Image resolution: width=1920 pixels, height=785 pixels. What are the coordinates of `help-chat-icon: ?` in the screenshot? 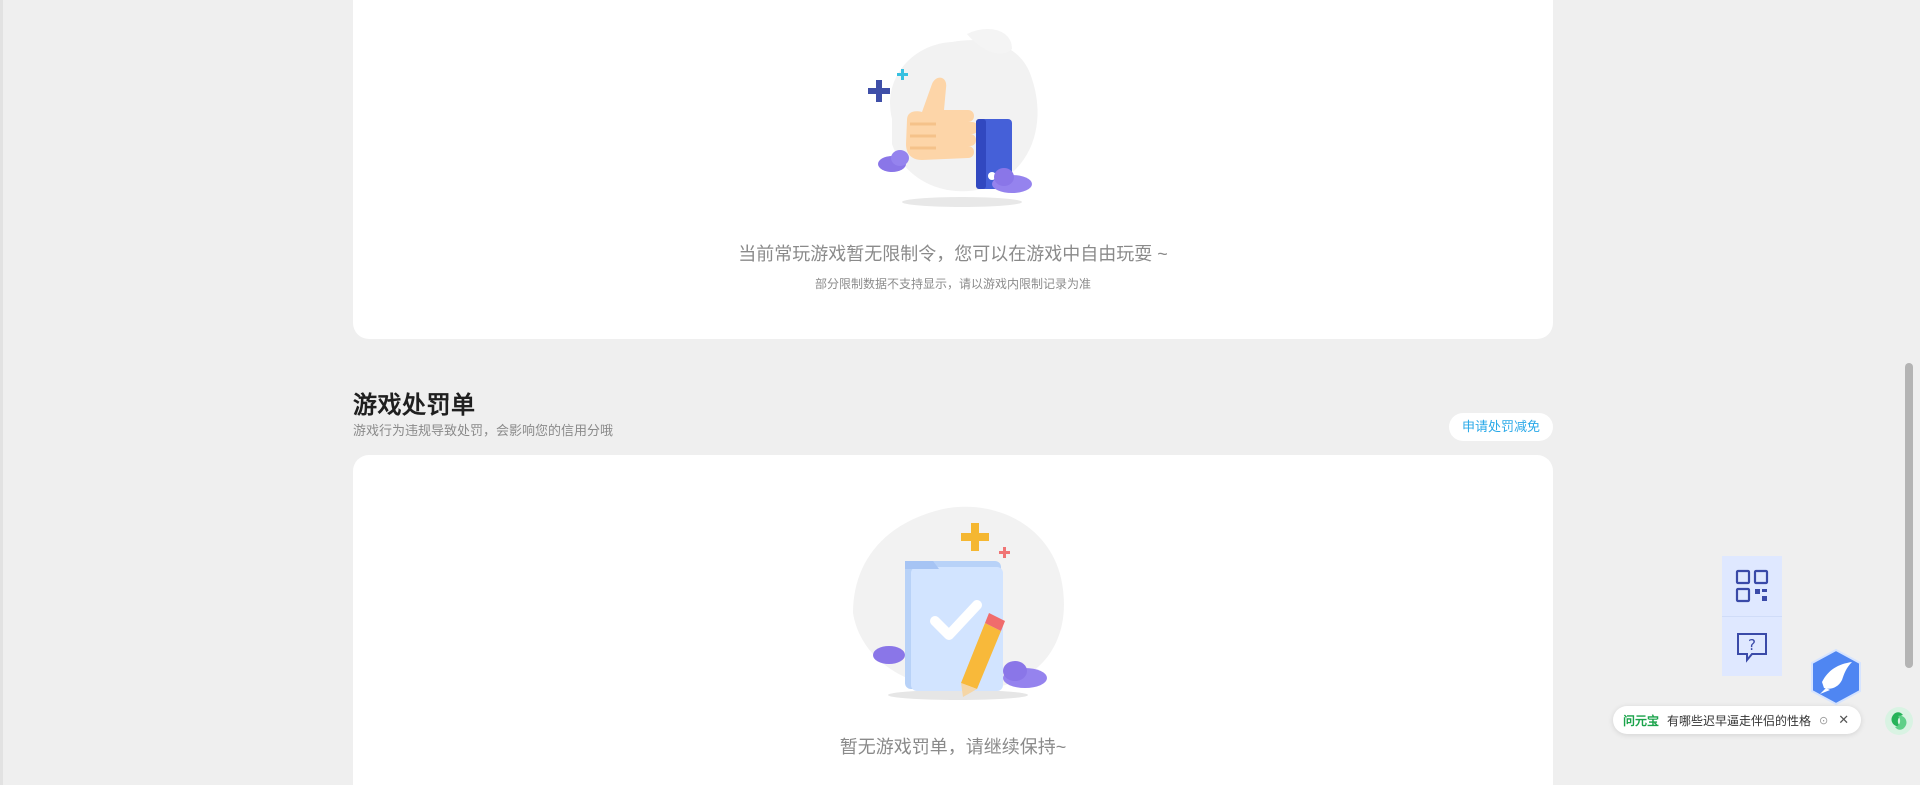 It's located at (1752, 647).